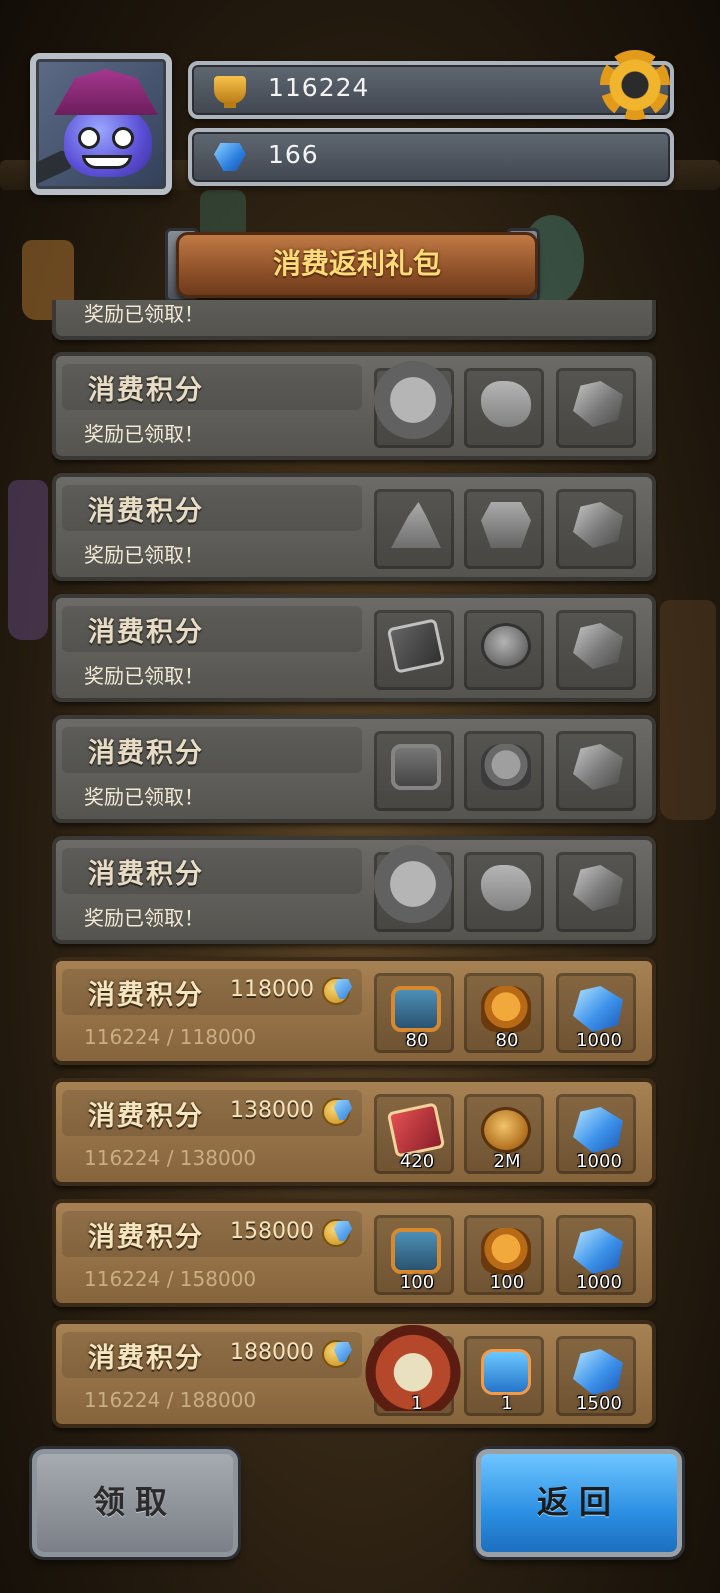  Describe the element at coordinates (357, 265) in the screenshot. I see `page-title: 消费返利礼包` at that location.